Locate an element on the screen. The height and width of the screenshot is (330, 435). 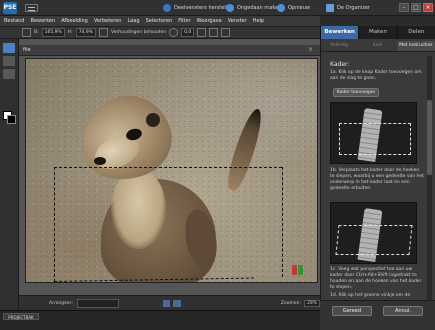
window-controls: – □ × is located at coordinates (416, 7).